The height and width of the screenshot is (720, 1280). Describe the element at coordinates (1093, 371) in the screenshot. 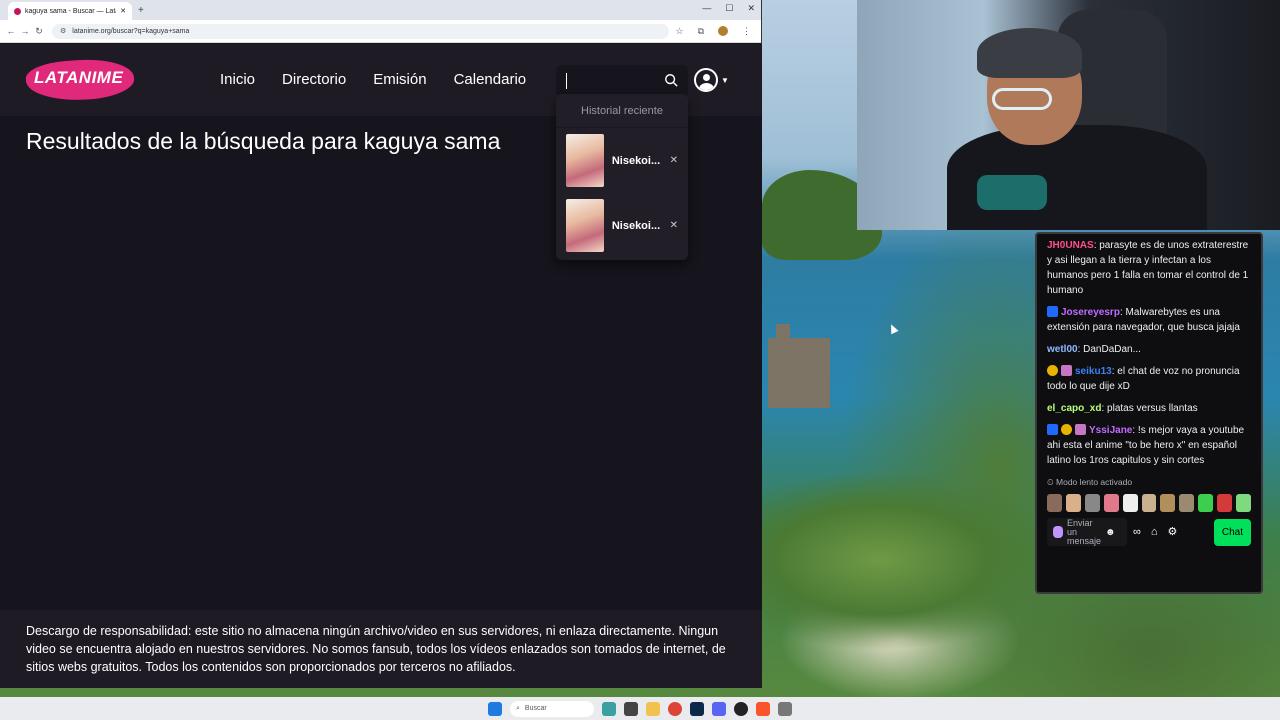

I see `chat-username: seiku13` at that location.